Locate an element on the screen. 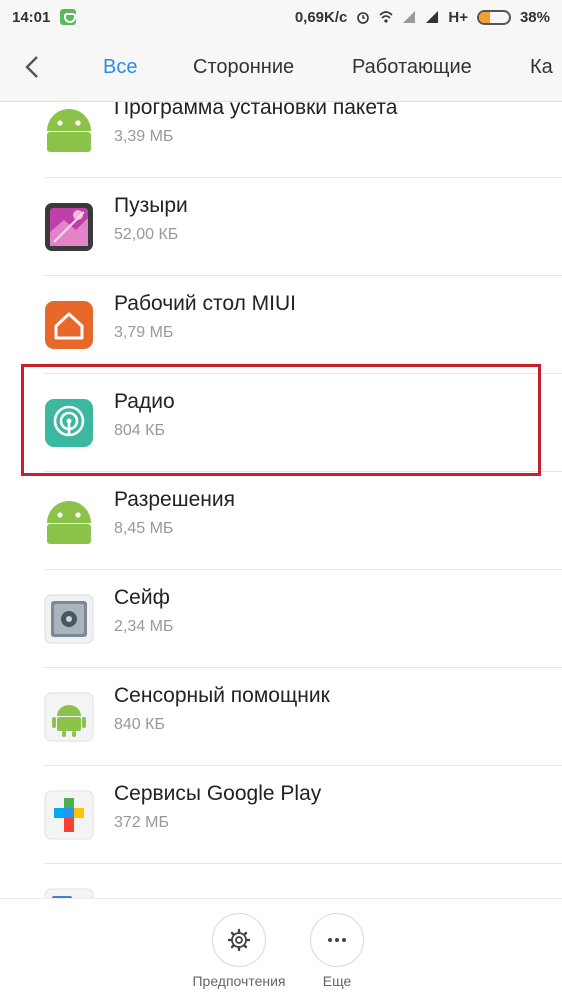  more-button is located at coordinates (337, 940).